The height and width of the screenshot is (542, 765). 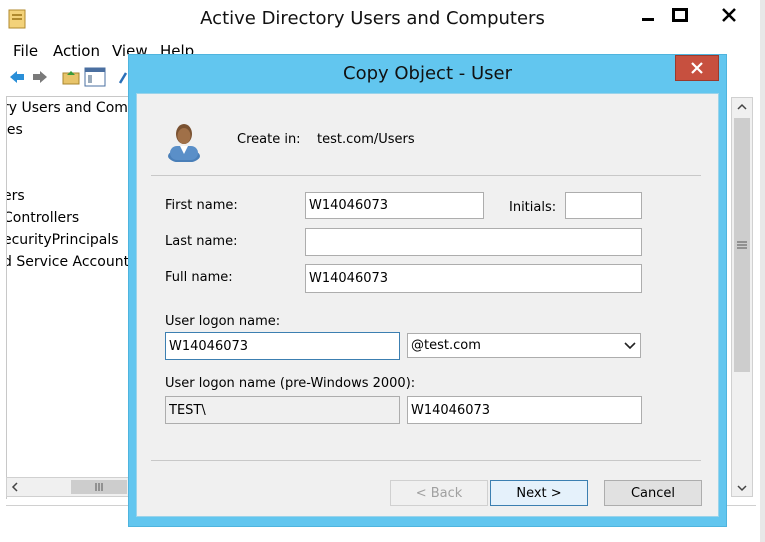 I want to click on full-name-field, so click(x=473, y=278).